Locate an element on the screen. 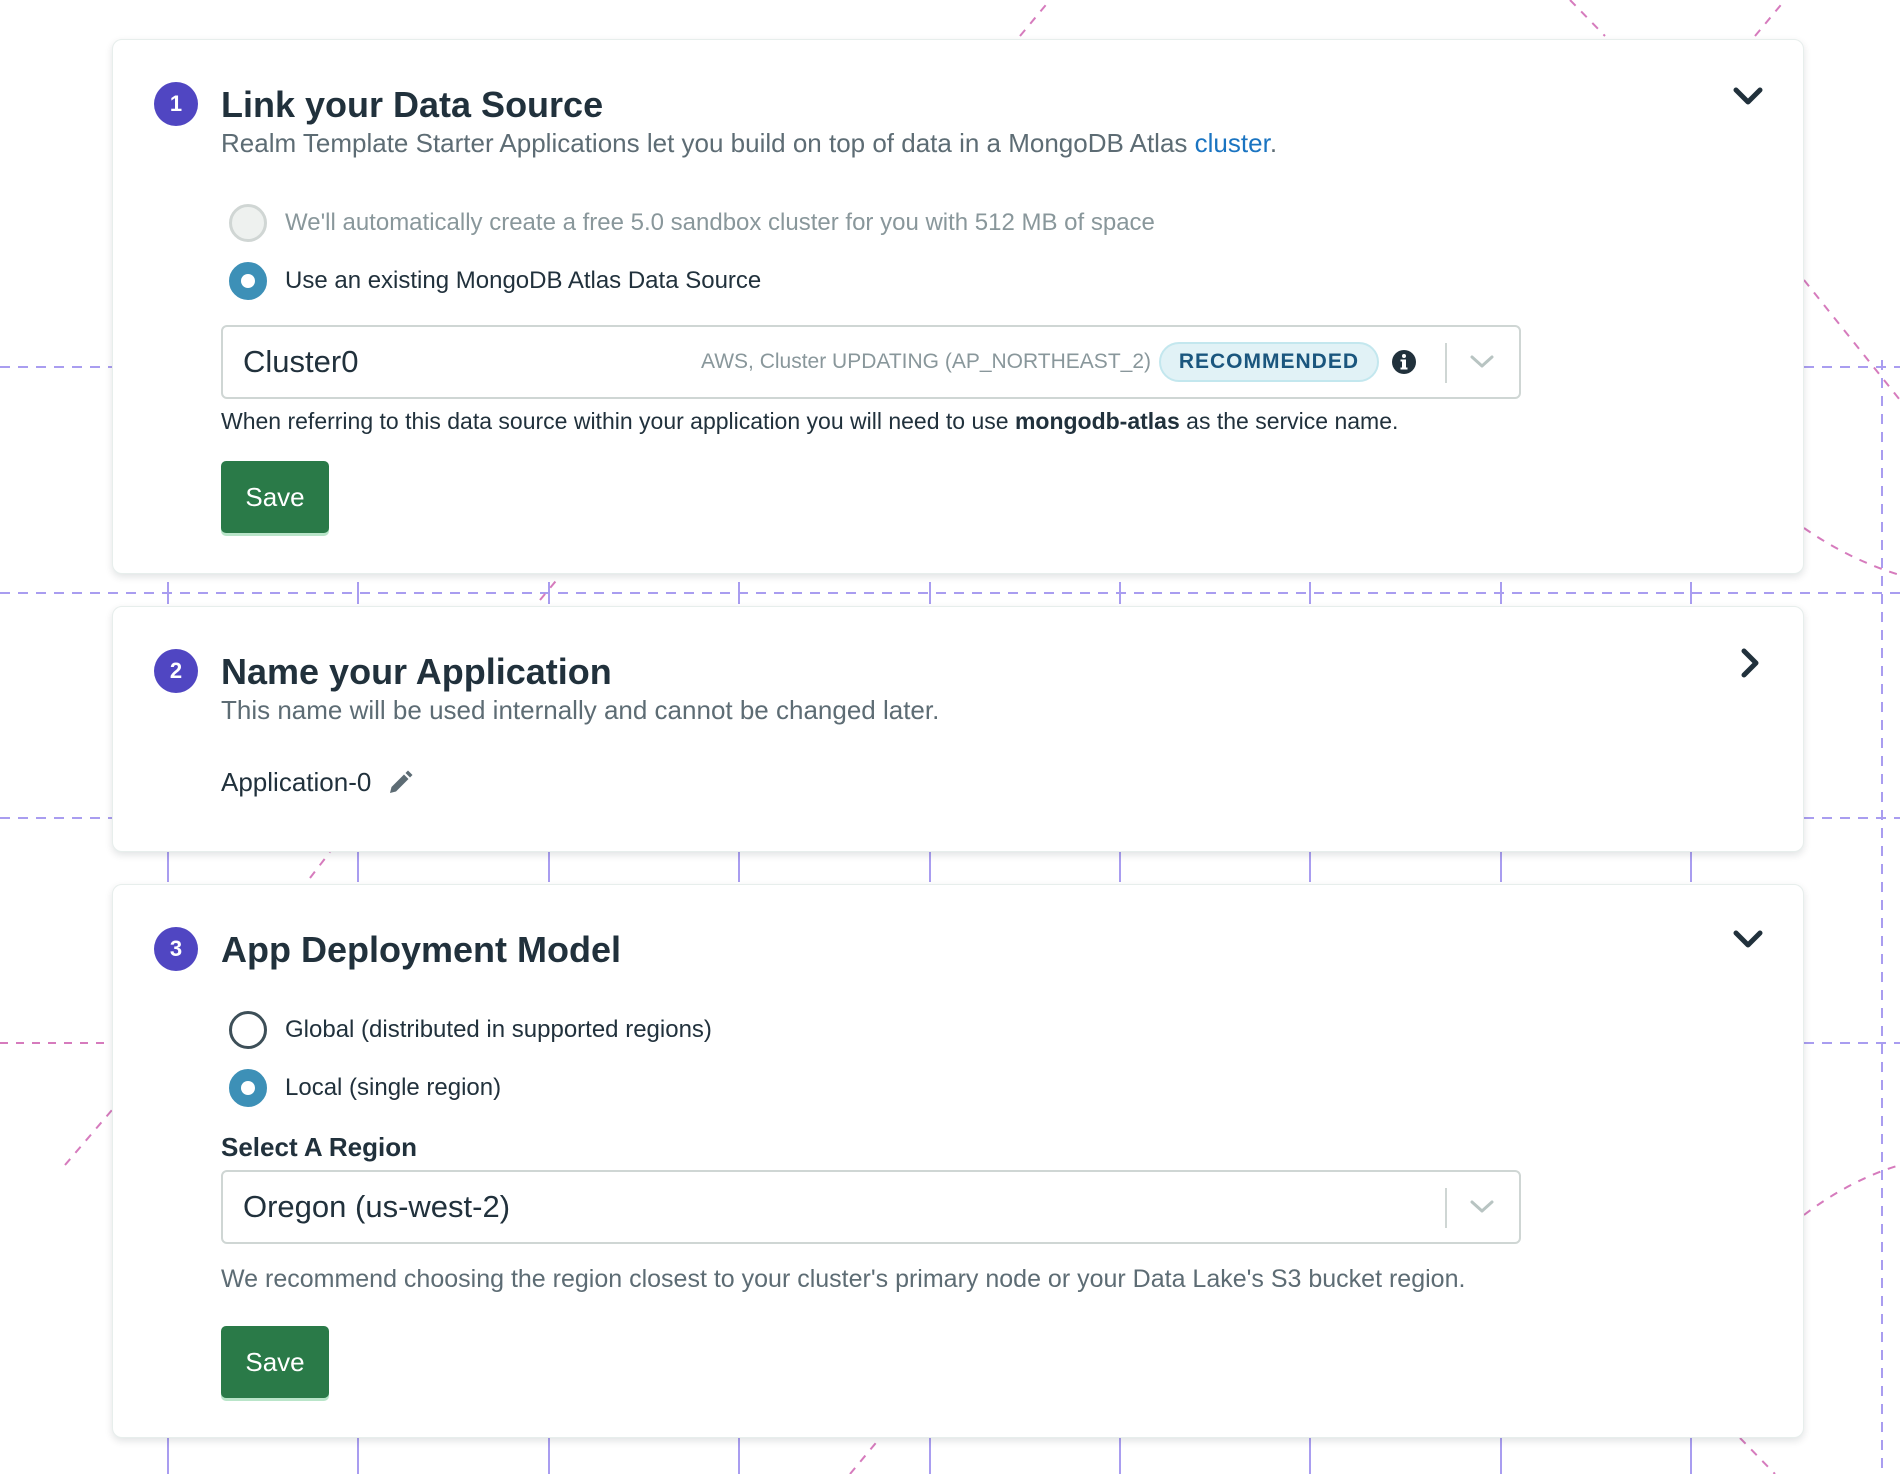 The image size is (1900, 1474). info-icon is located at coordinates (1404, 362).